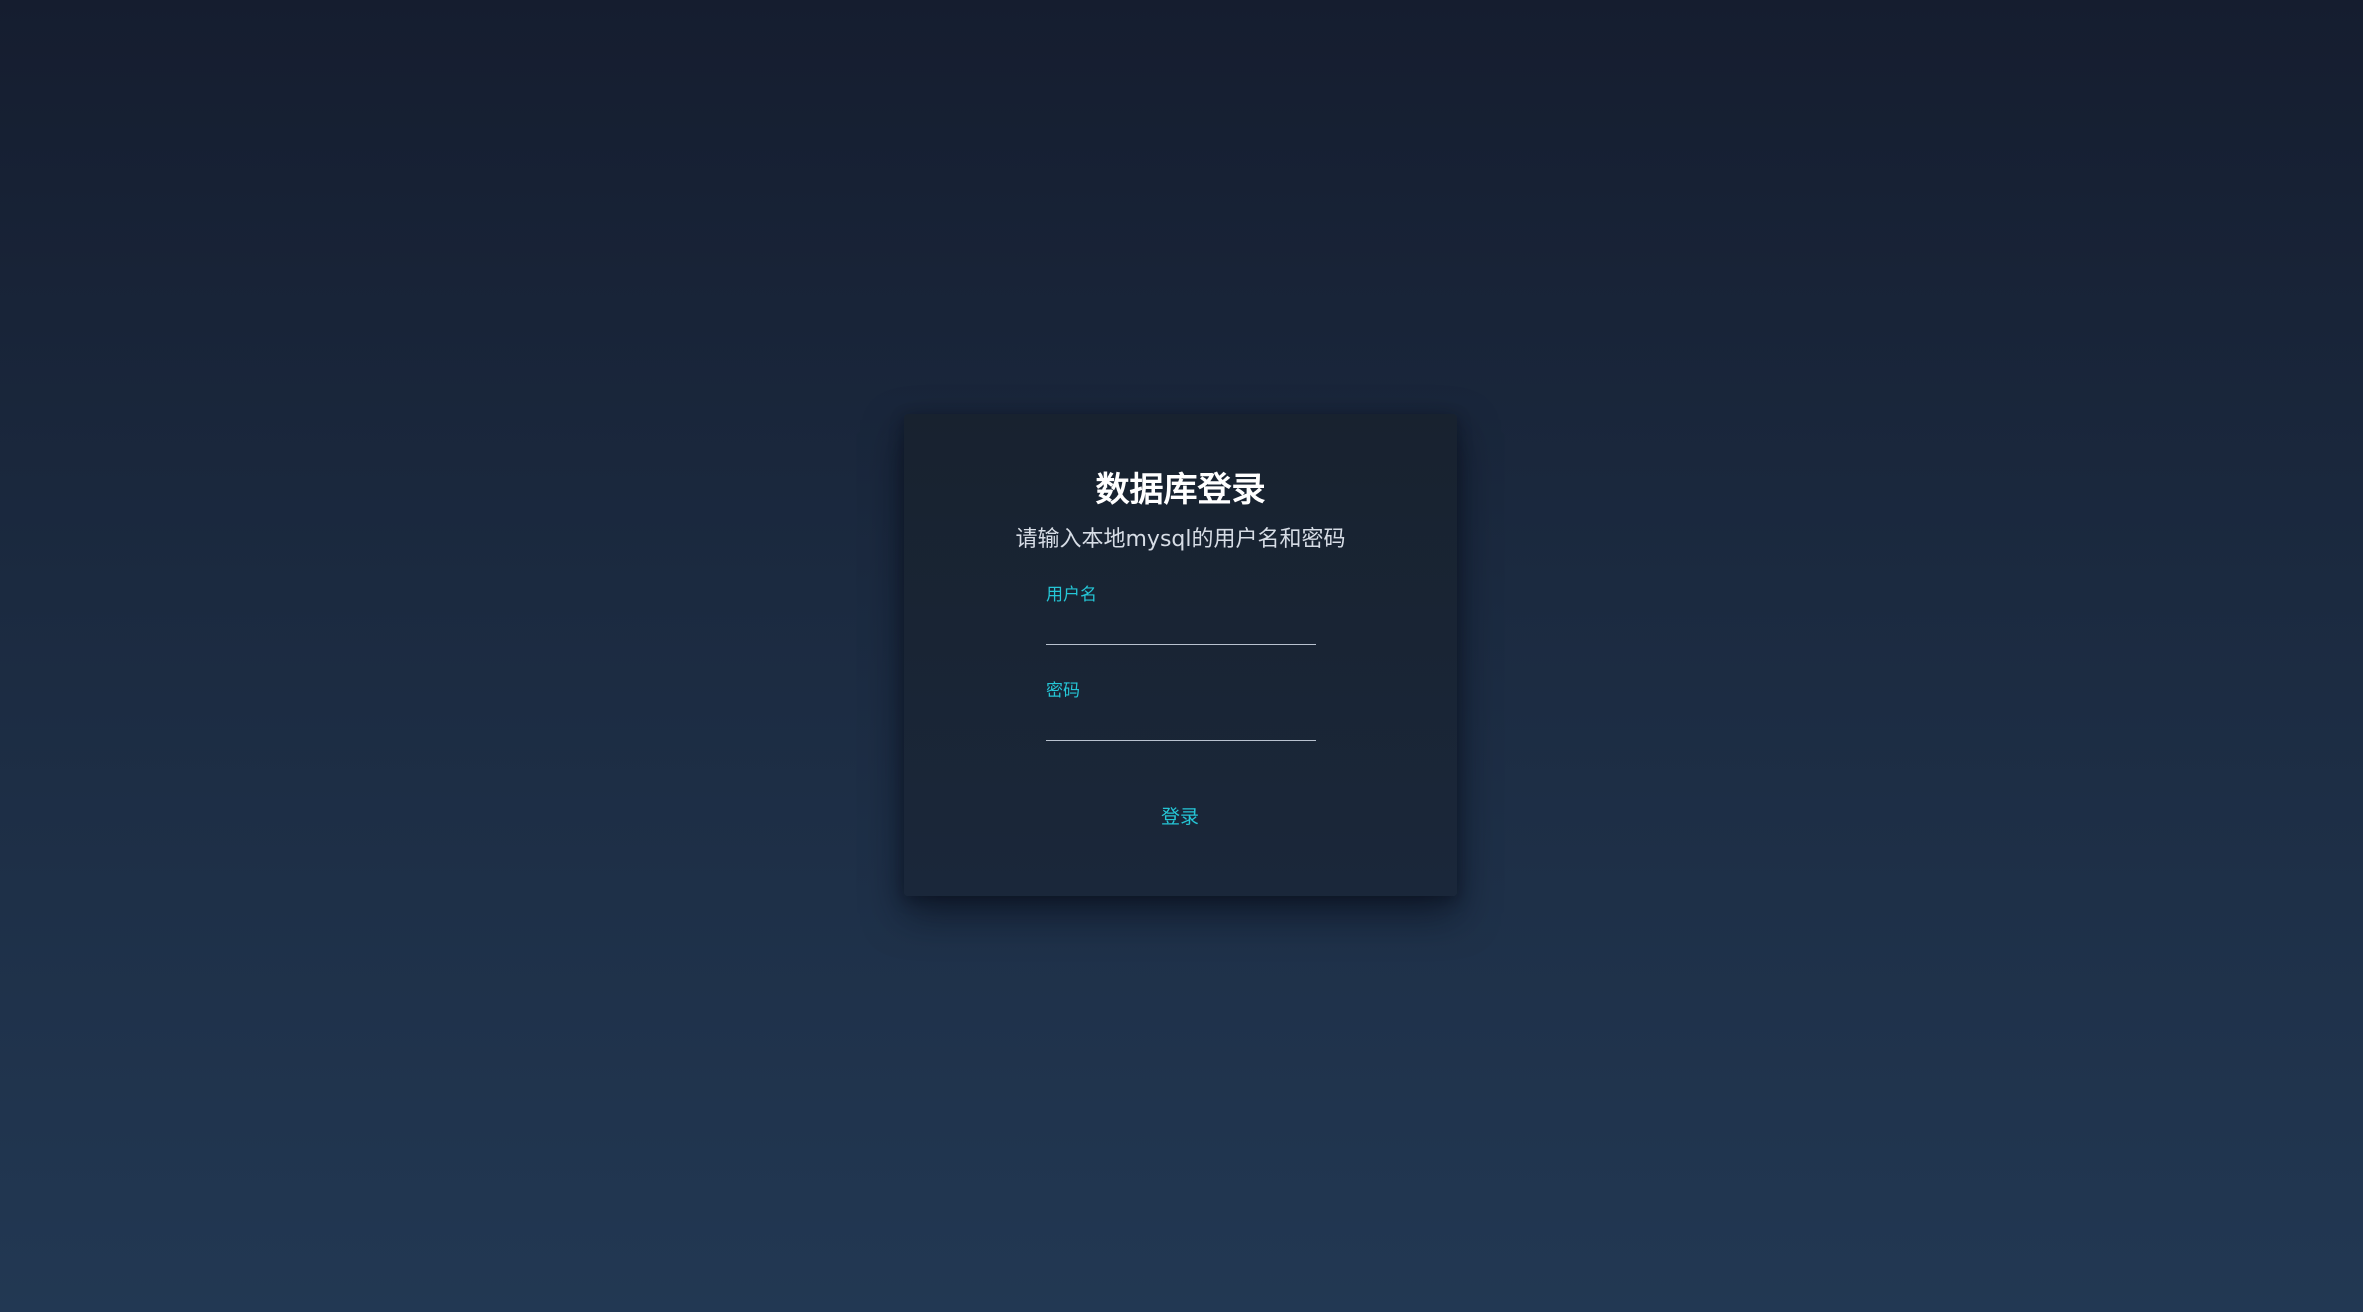 The width and height of the screenshot is (2363, 1312). I want to click on login-title: 数据库登录, so click(1180, 490).